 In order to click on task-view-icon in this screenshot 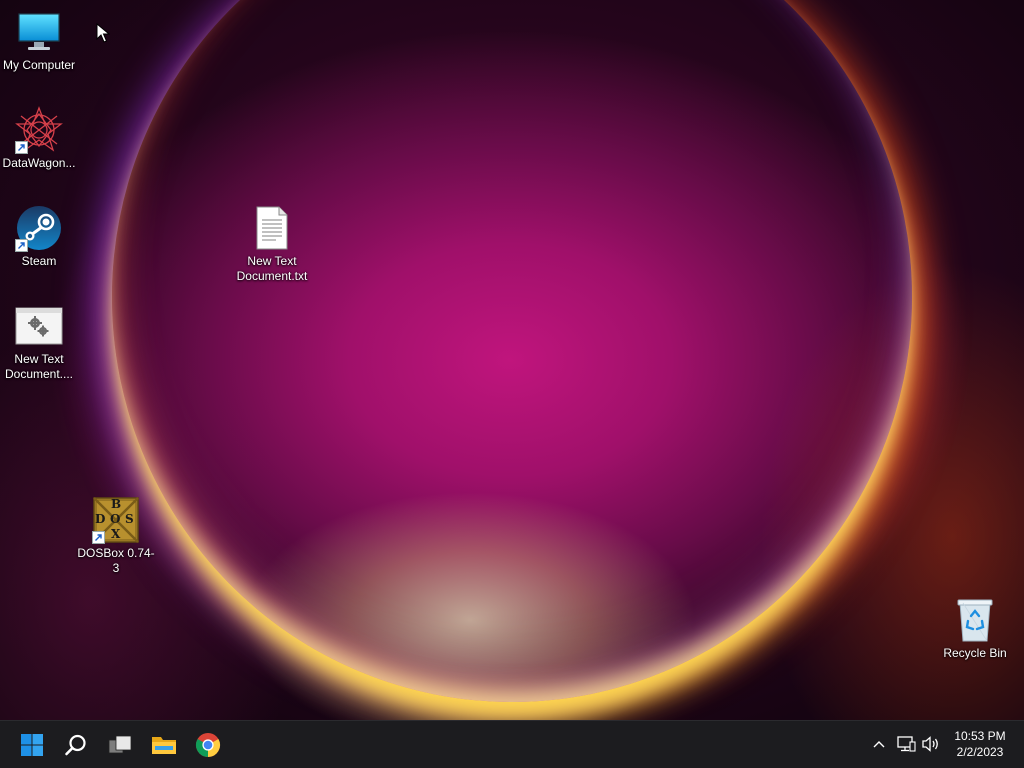, I will do `click(120, 744)`.